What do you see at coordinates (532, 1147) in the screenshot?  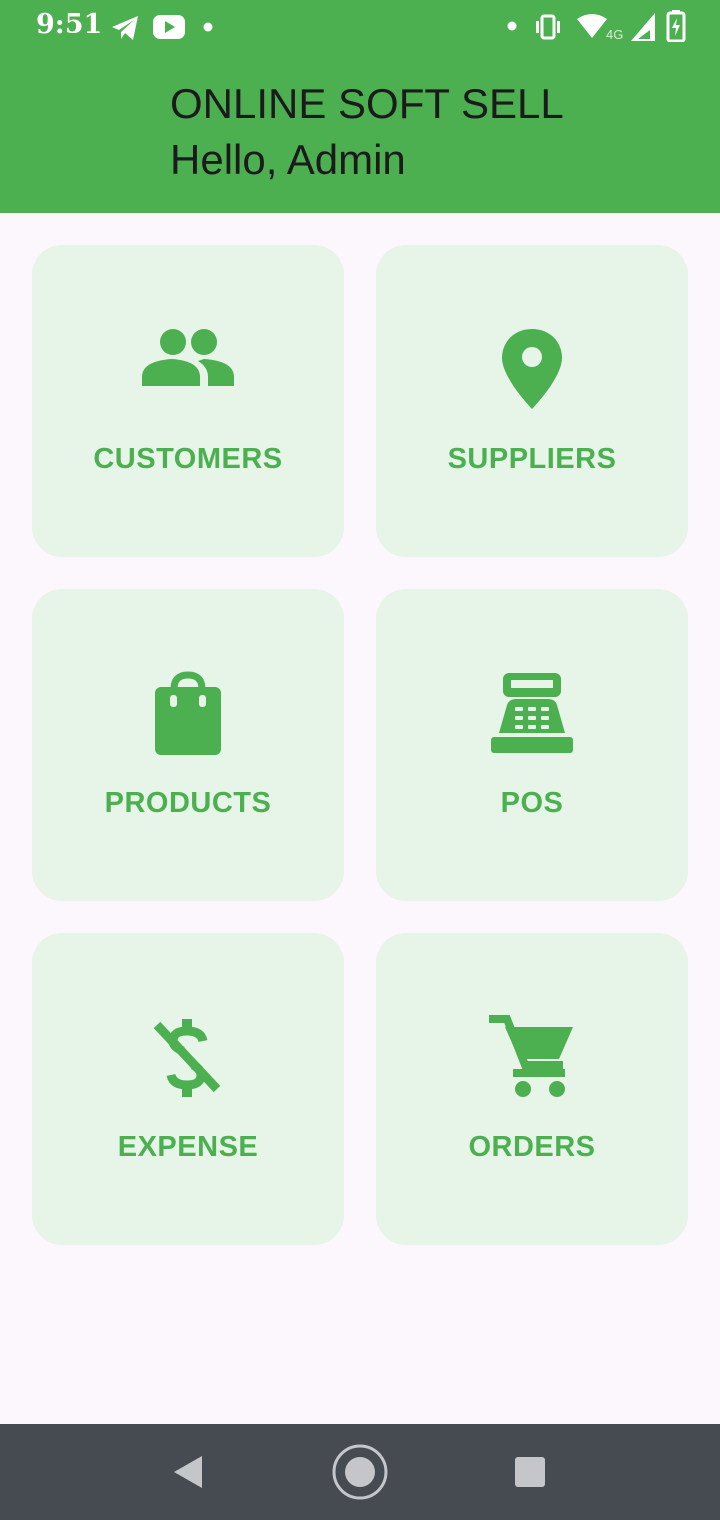 I see `orders-label: ORDERS` at bounding box center [532, 1147].